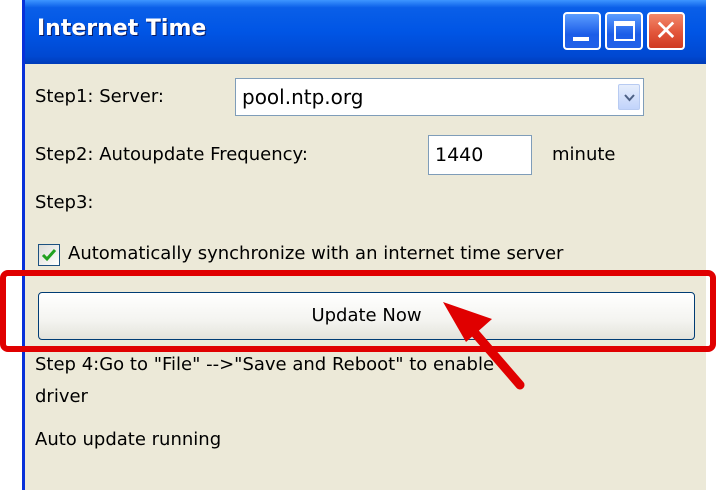 This screenshot has height=490, width=718. Describe the element at coordinates (484, 346) in the screenshot. I see `annotation-arrow-icon` at that location.